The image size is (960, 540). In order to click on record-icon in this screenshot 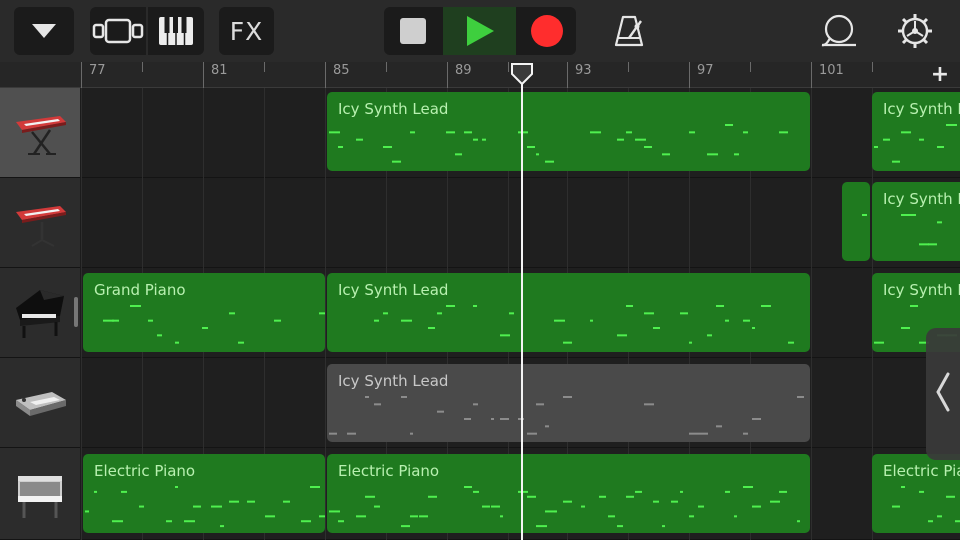, I will do `click(546, 31)`.